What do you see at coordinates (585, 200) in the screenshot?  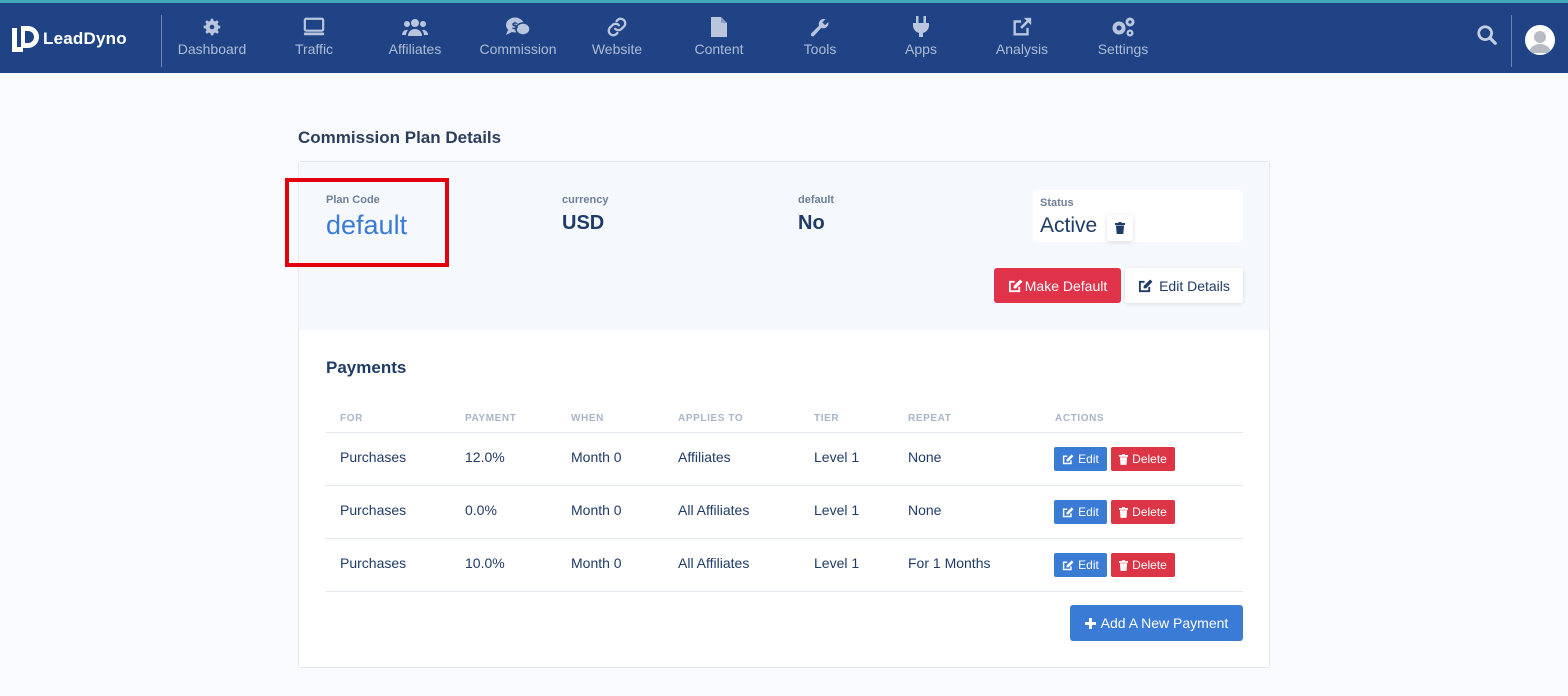 I see `currency-label: currency` at bounding box center [585, 200].